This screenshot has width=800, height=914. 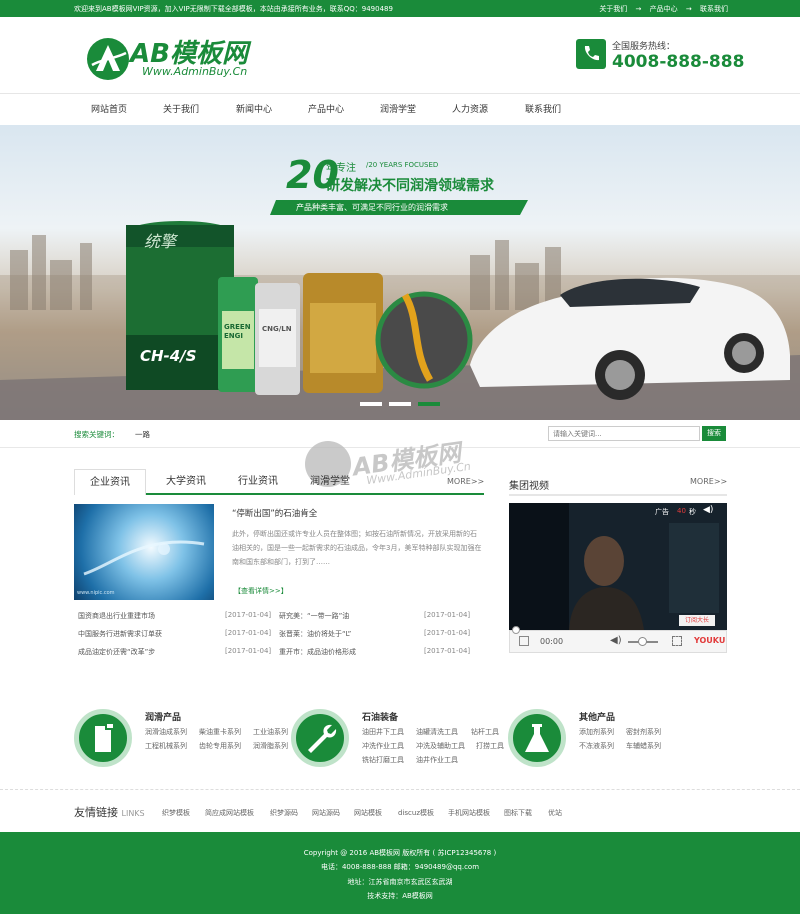 I want to click on ad-countdown-unit: 秒, so click(x=692, y=512).